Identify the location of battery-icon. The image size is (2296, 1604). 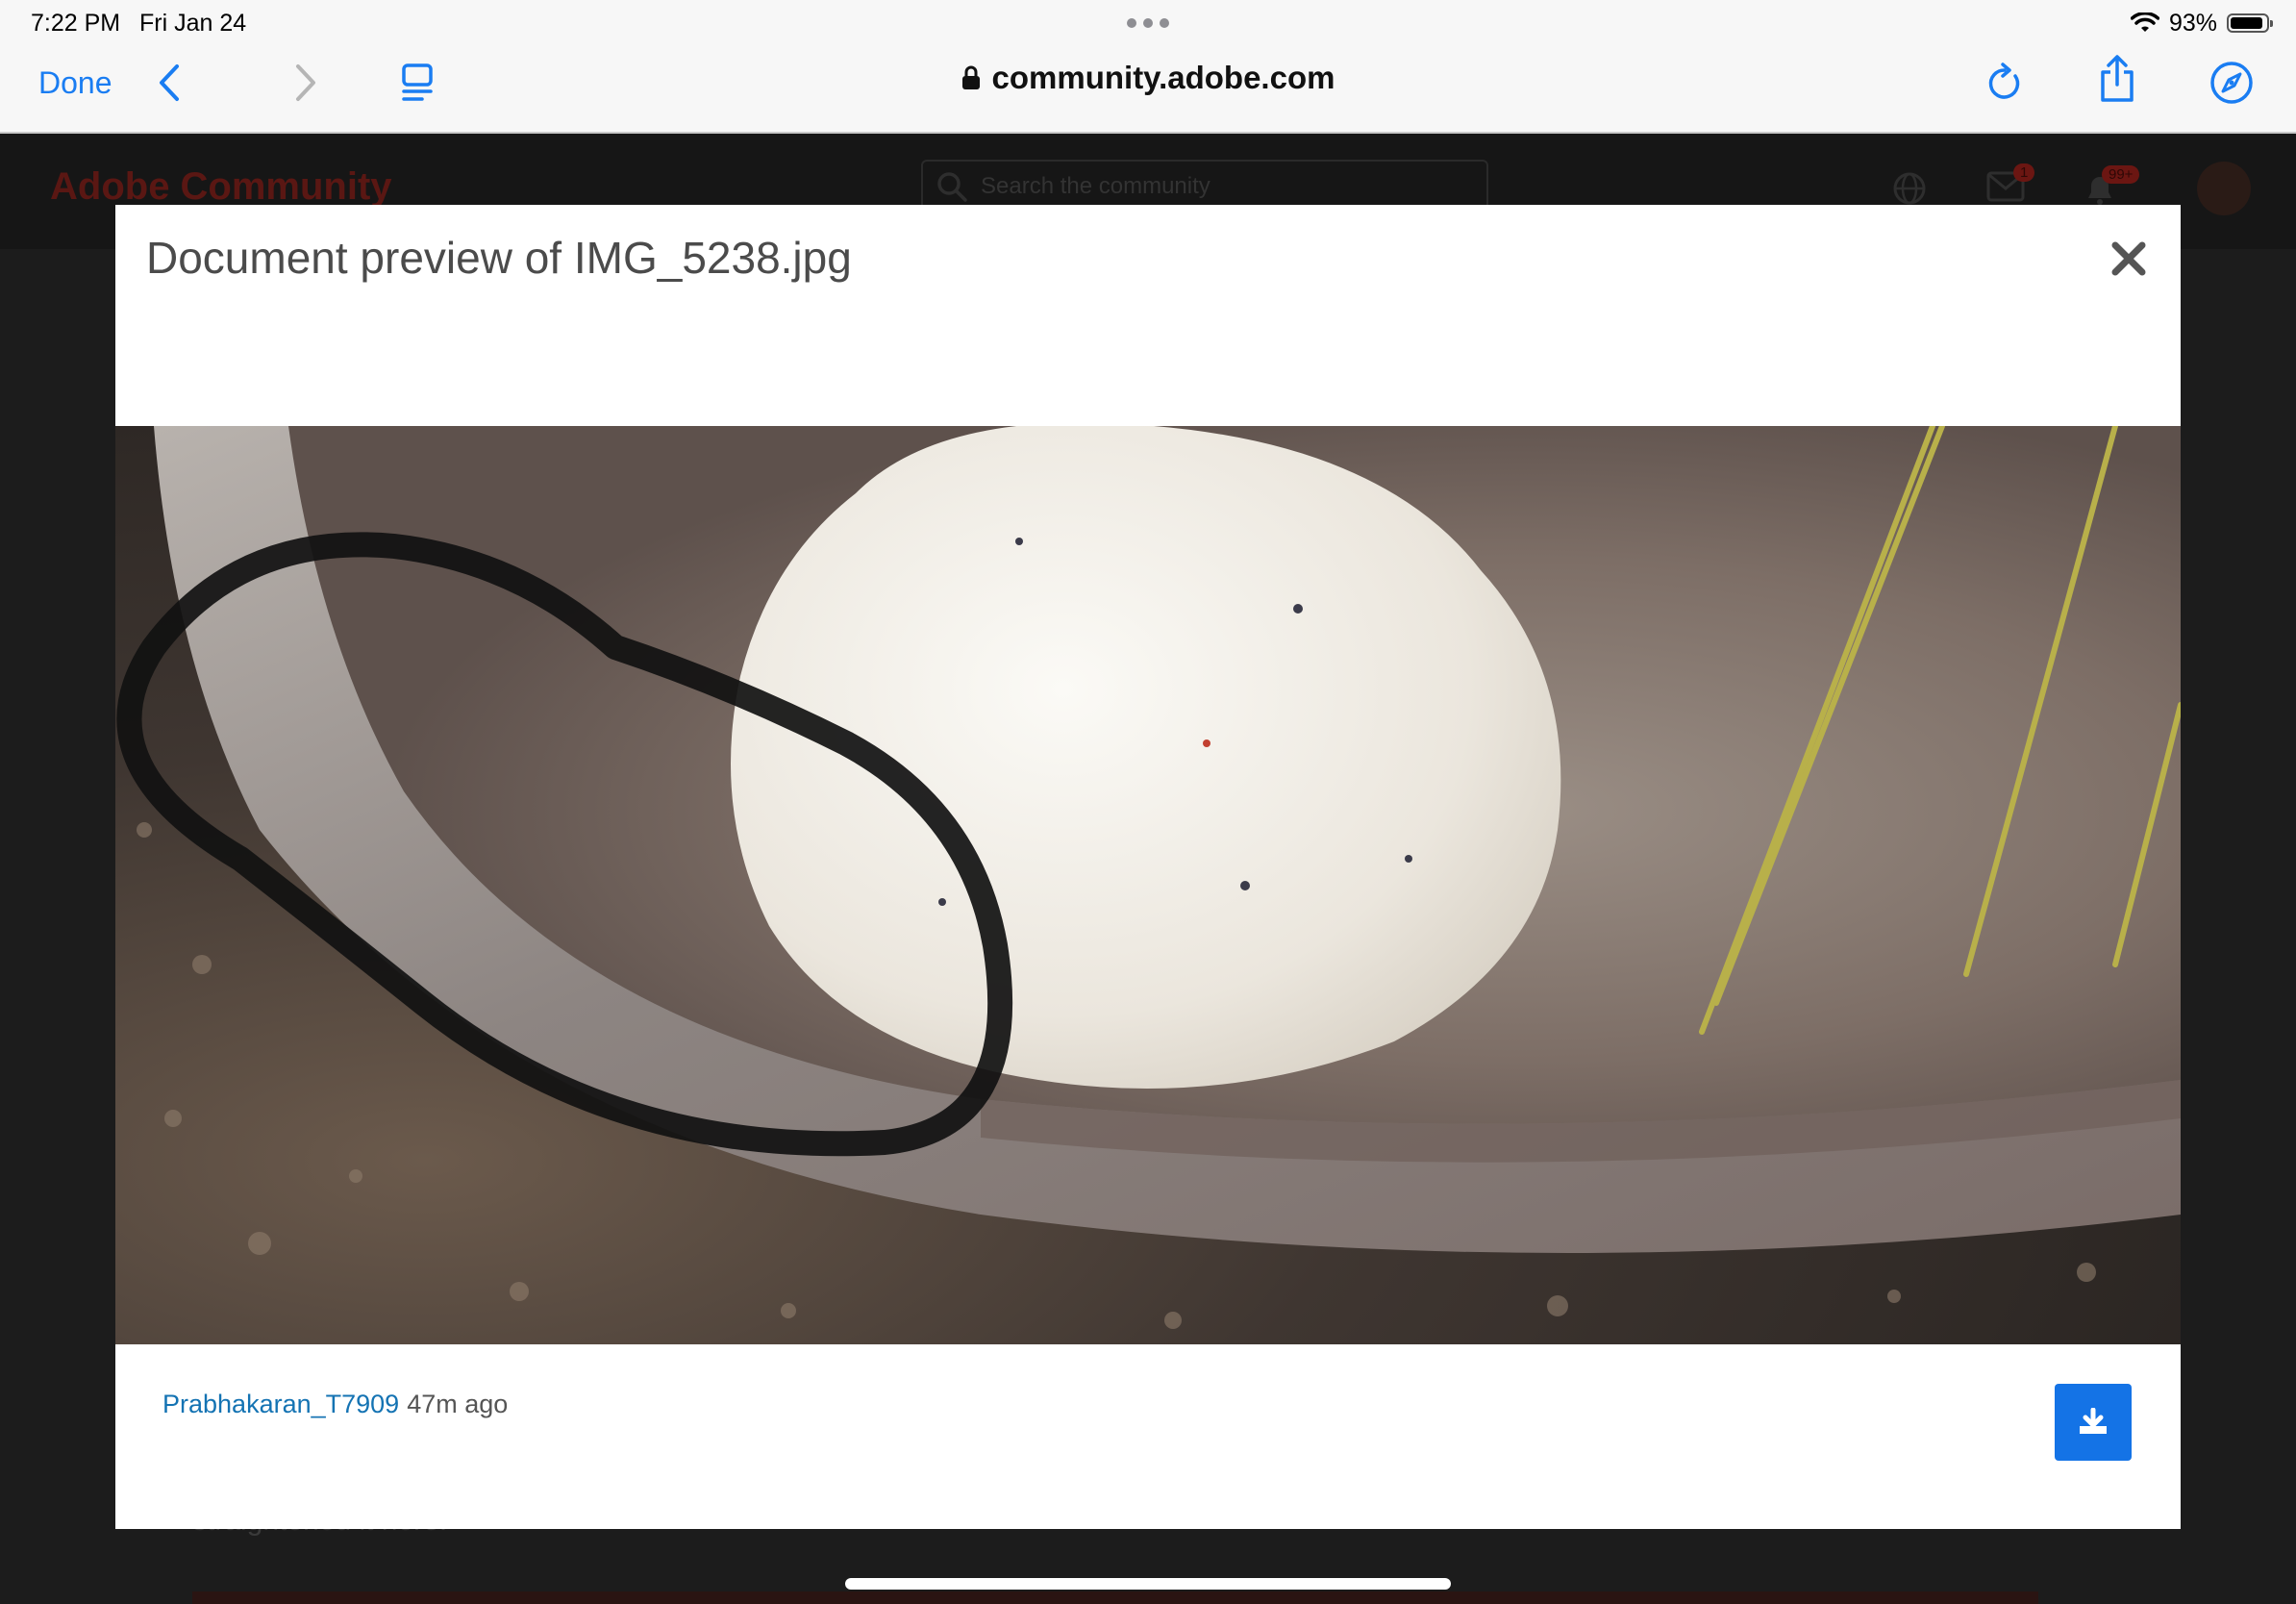
(2250, 23).